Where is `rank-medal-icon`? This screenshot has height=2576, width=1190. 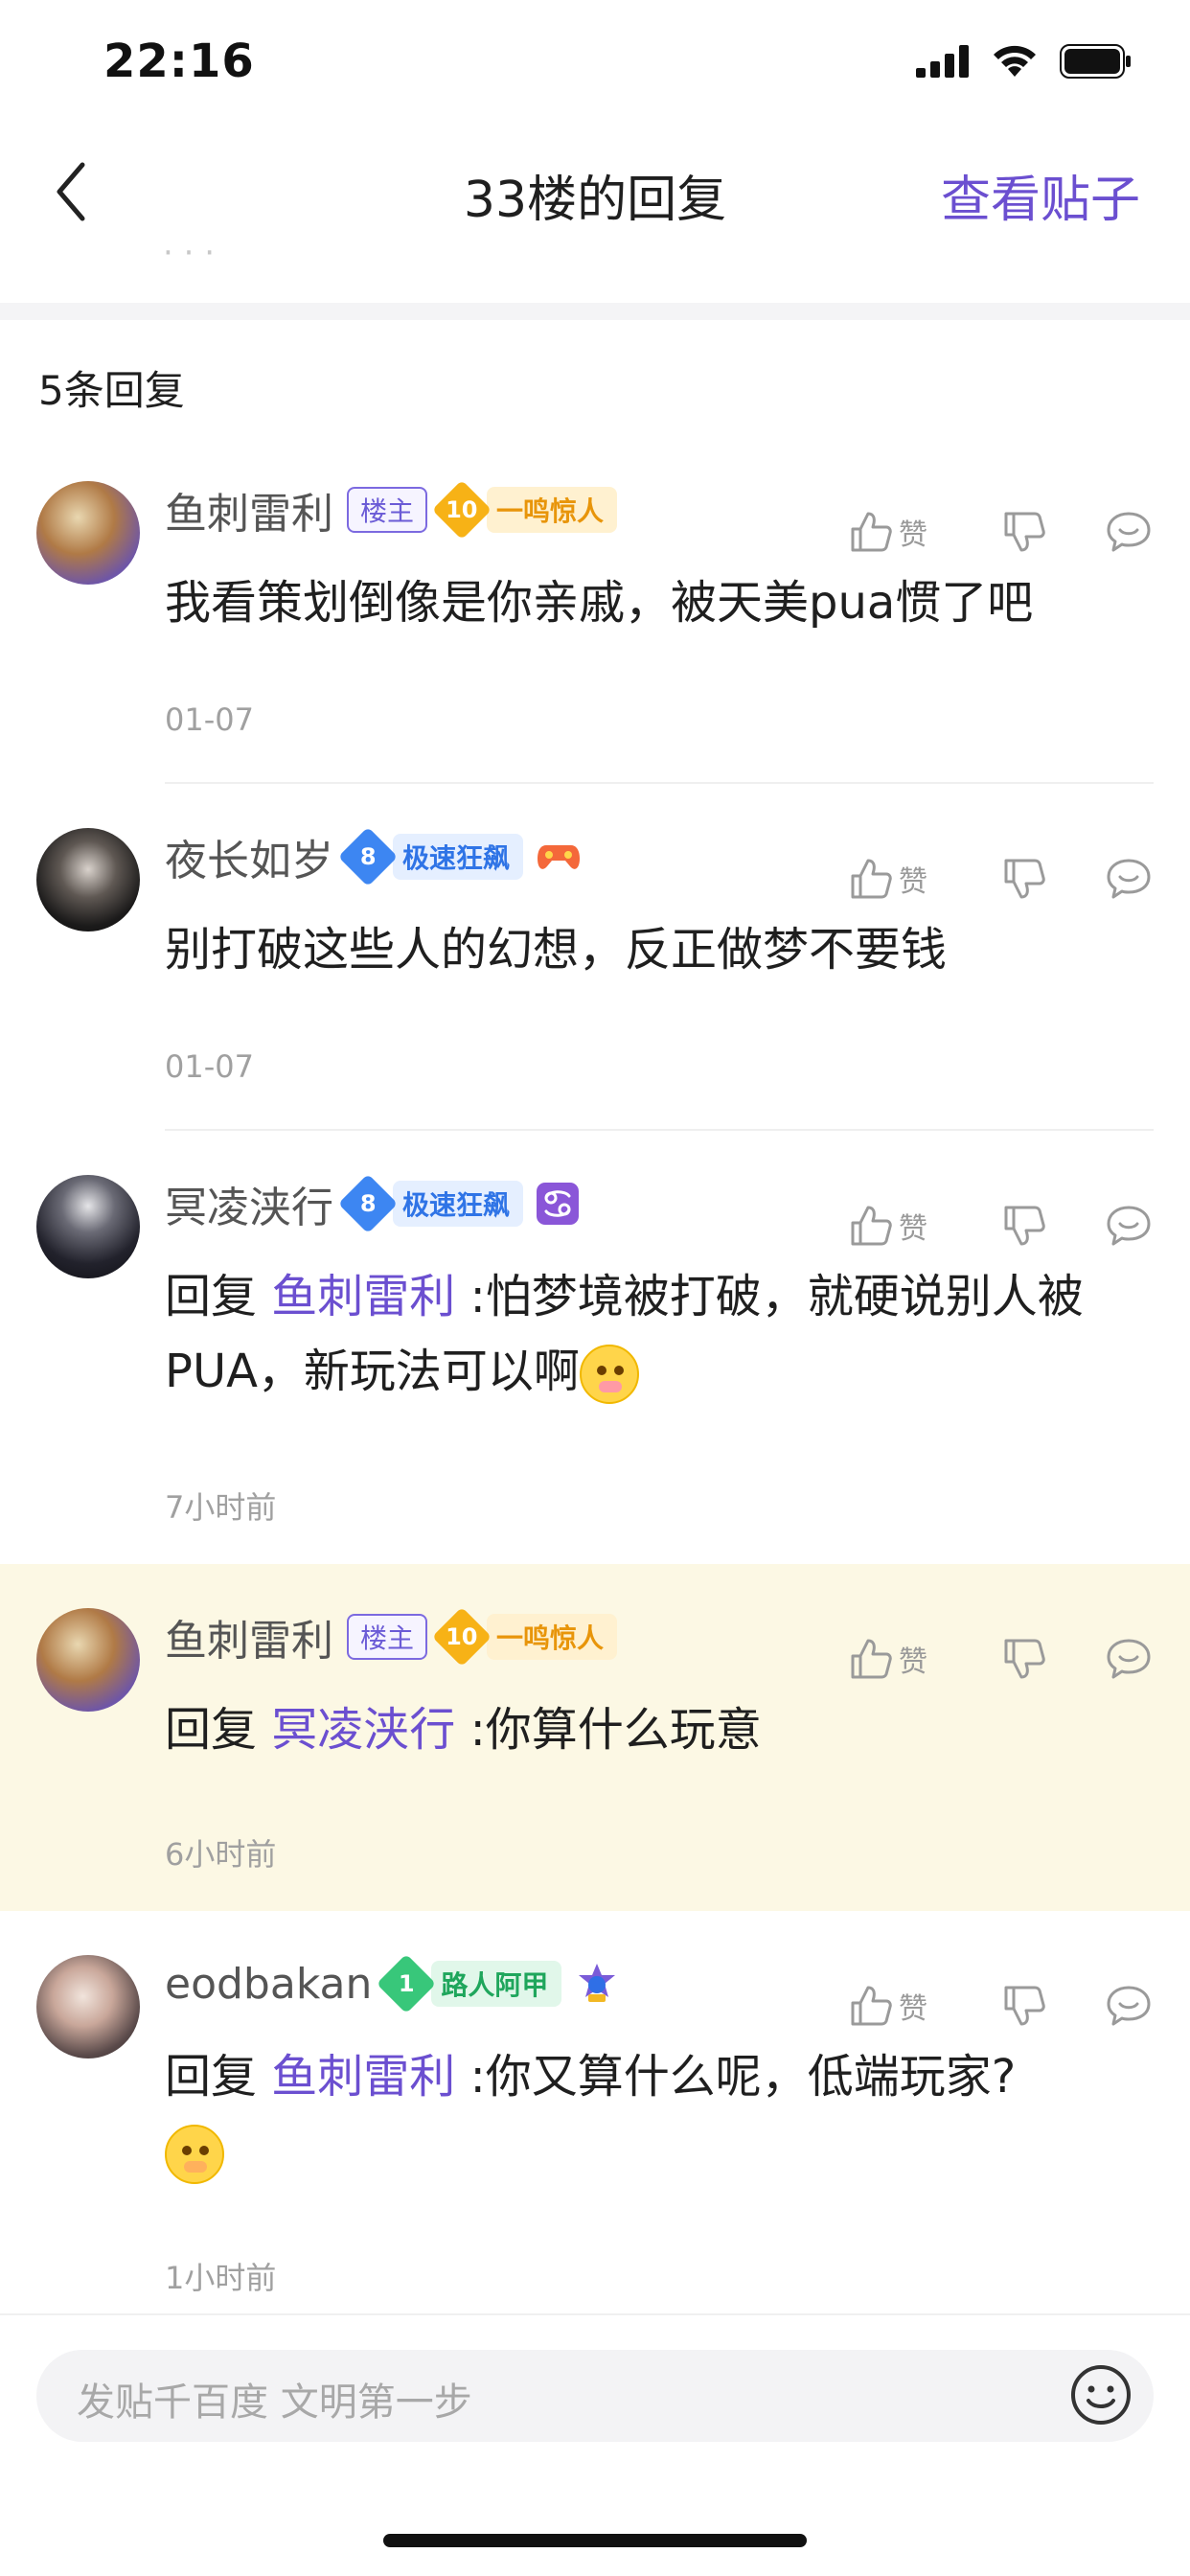 rank-medal-icon is located at coordinates (598, 1983).